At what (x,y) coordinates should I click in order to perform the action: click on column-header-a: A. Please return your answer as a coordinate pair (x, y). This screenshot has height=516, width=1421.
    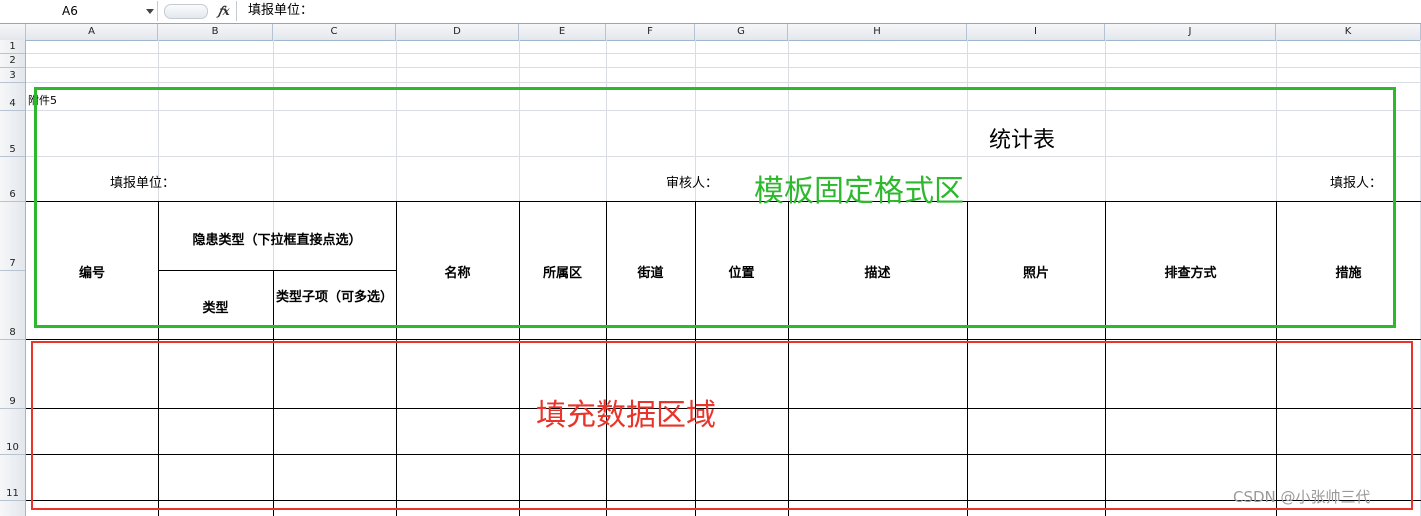
    Looking at the image, I should click on (92, 32).